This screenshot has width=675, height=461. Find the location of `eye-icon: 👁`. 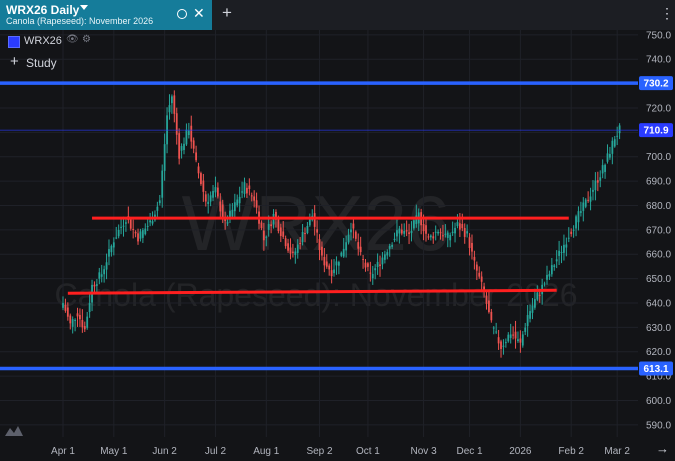

eye-icon: 👁 is located at coordinates (72, 39).